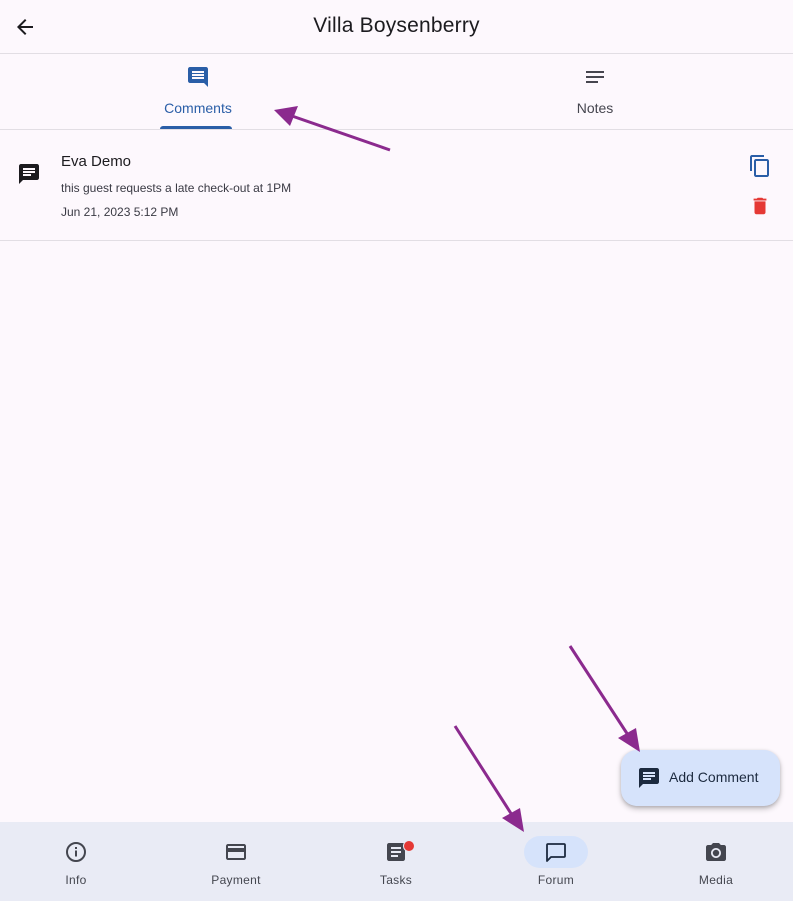 The width and height of the screenshot is (793, 901). I want to click on add-comment-label: Add Comment, so click(714, 777).